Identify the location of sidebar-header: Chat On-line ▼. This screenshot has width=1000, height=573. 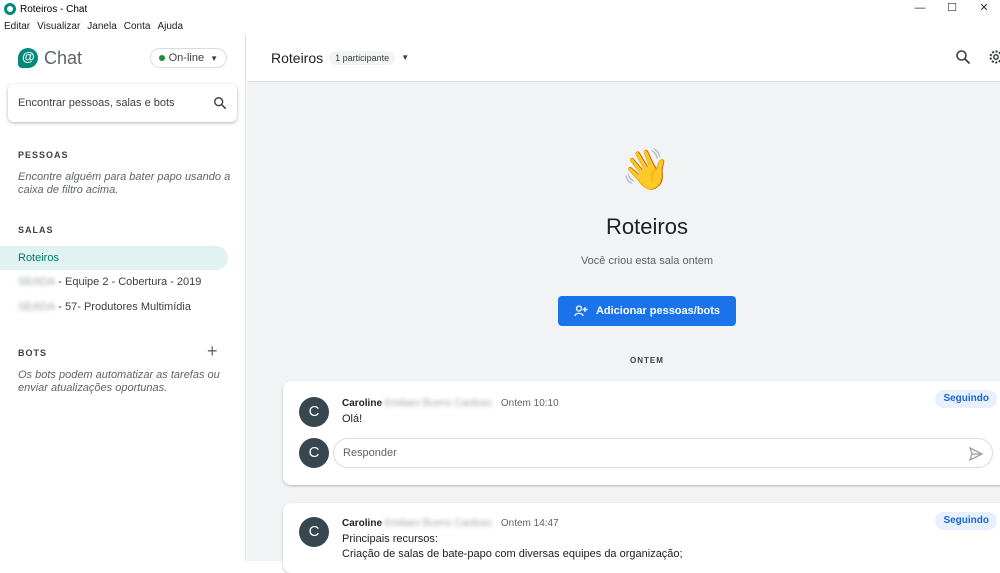
(122, 58).